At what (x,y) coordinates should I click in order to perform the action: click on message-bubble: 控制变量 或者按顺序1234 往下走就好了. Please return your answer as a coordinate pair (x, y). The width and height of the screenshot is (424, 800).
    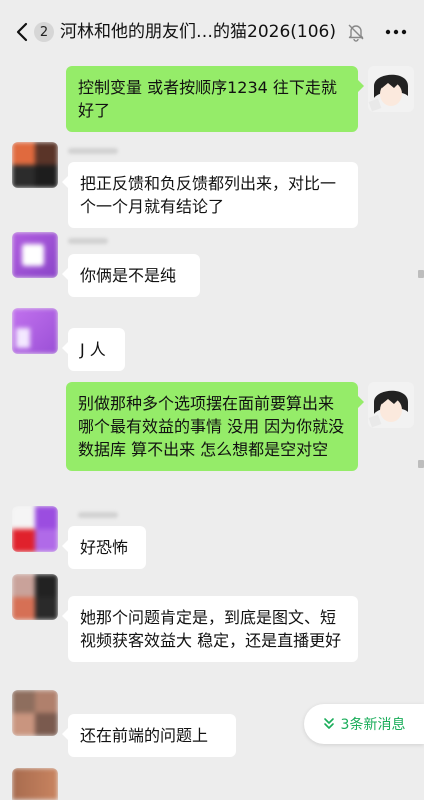
    Looking at the image, I should click on (215, 99).